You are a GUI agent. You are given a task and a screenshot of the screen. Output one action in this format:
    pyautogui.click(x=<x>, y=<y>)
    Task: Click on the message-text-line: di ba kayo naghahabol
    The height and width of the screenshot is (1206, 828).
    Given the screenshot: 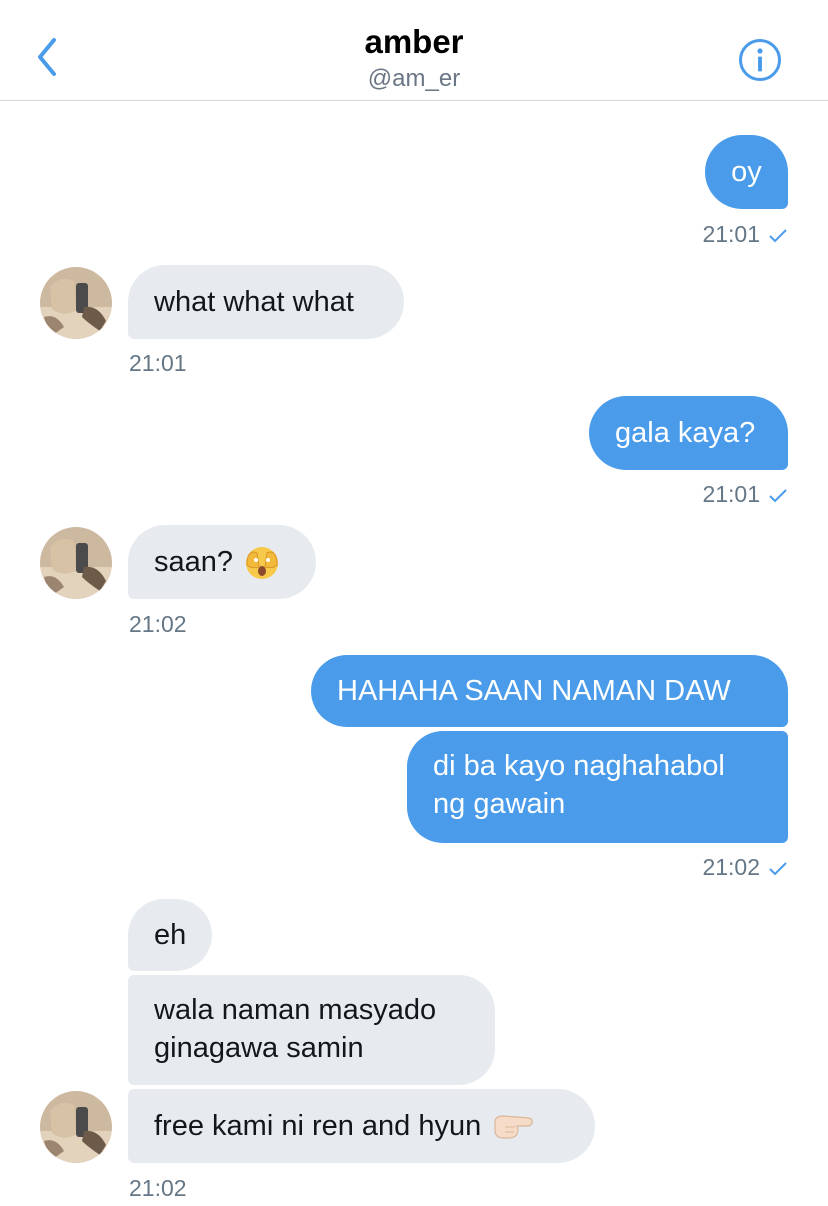 What is the action you would take?
    pyautogui.click(x=579, y=766)
    